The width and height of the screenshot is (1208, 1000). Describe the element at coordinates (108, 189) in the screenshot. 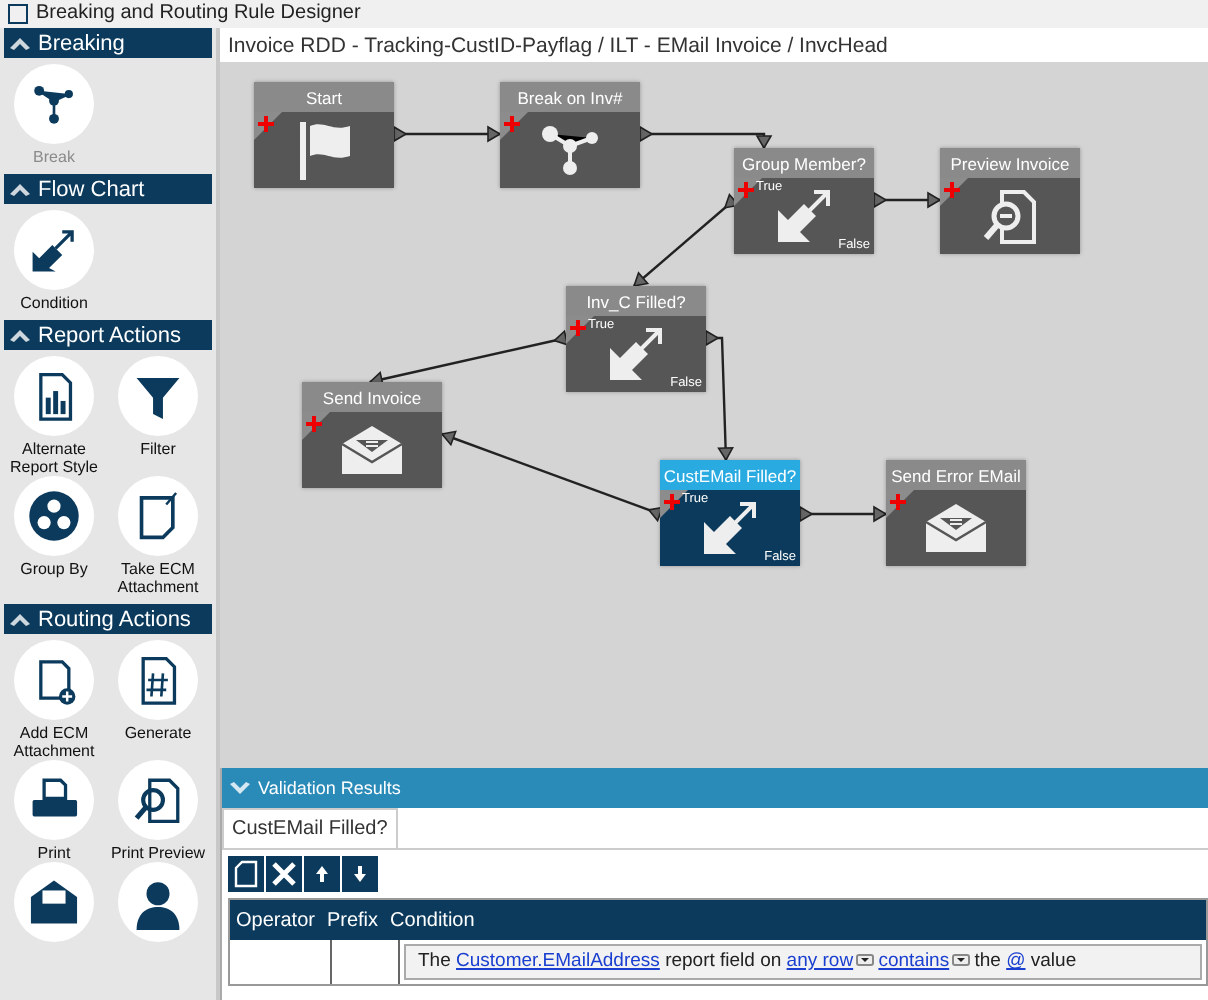

I see `section-header: Flow Chart` at that location.